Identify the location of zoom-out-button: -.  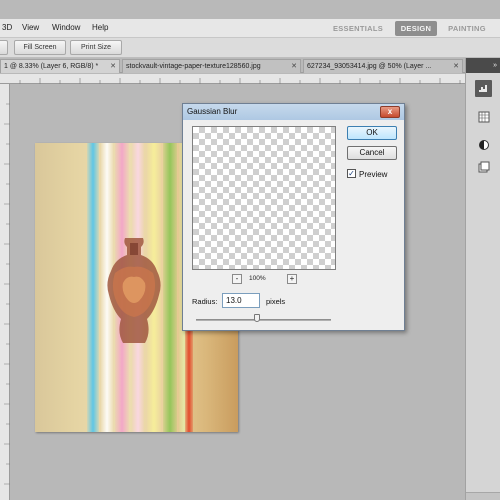
(237, 279).